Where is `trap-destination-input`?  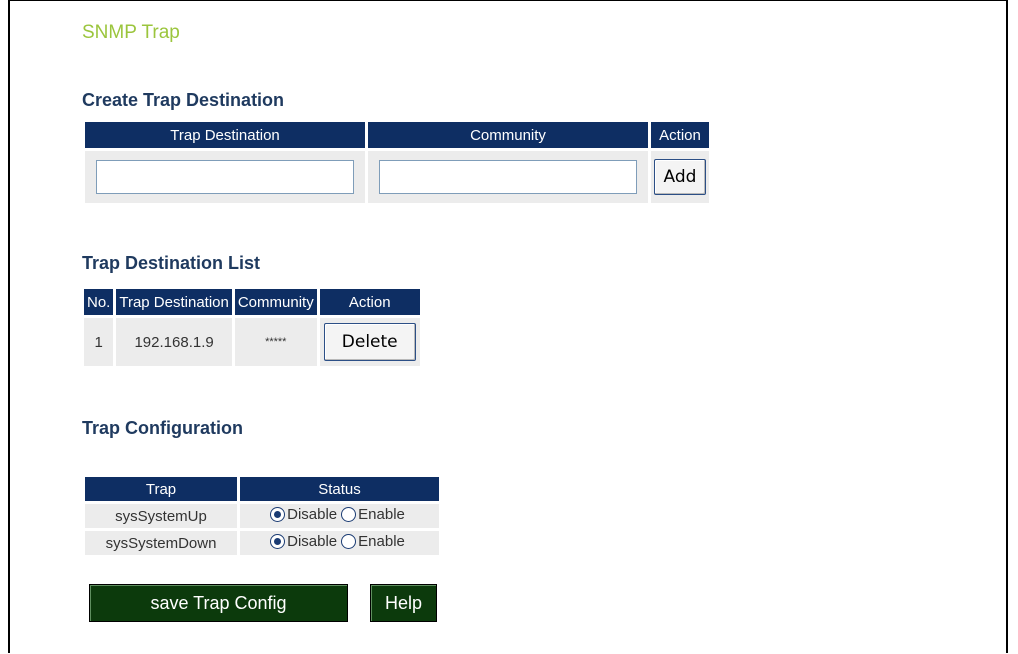
trap-destination-input is located at coordinates (225, 177).